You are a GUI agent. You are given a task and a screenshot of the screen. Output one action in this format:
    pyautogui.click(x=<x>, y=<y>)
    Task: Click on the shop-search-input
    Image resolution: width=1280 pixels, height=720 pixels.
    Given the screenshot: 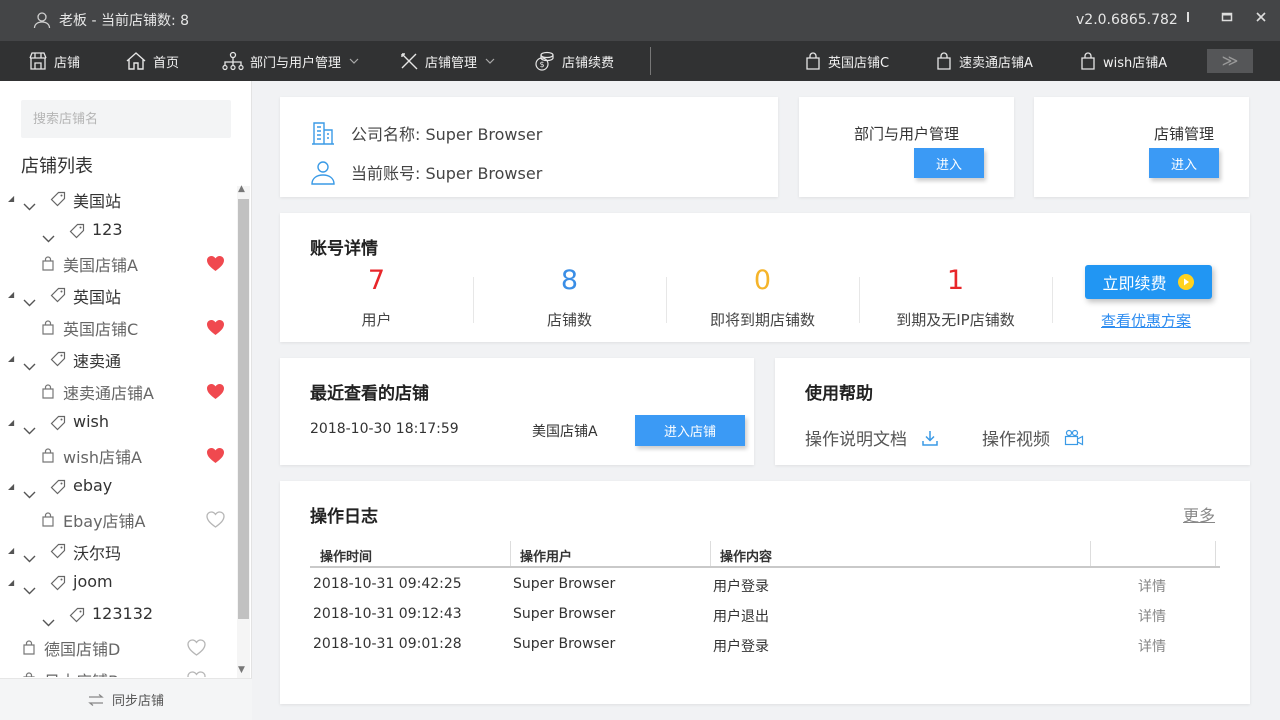 What is the action you would take?
    pyautogui.click(x=126, y=119)
    